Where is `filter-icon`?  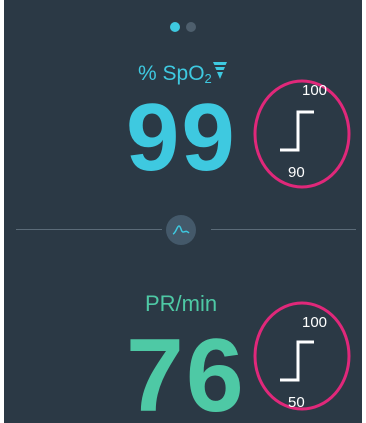 filter-icon is located at coordinates (220, 70).